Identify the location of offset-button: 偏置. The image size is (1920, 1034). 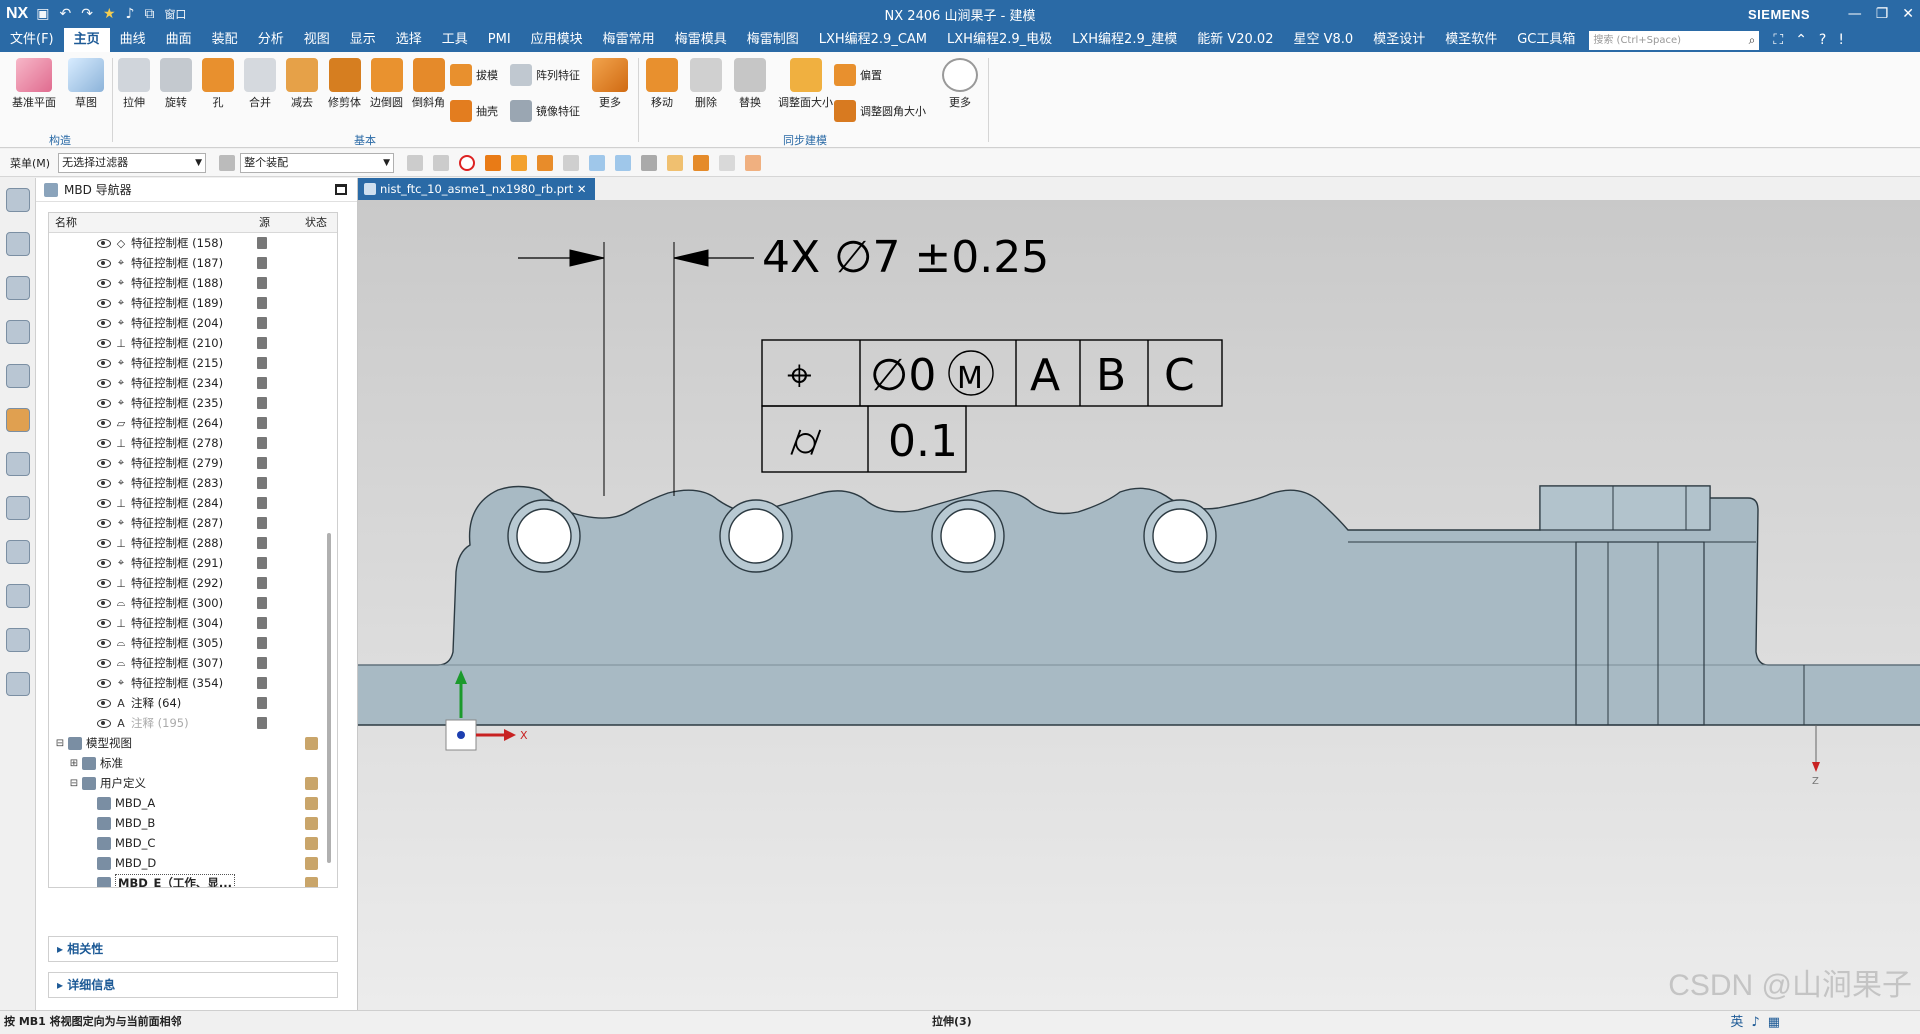
(858, 75).